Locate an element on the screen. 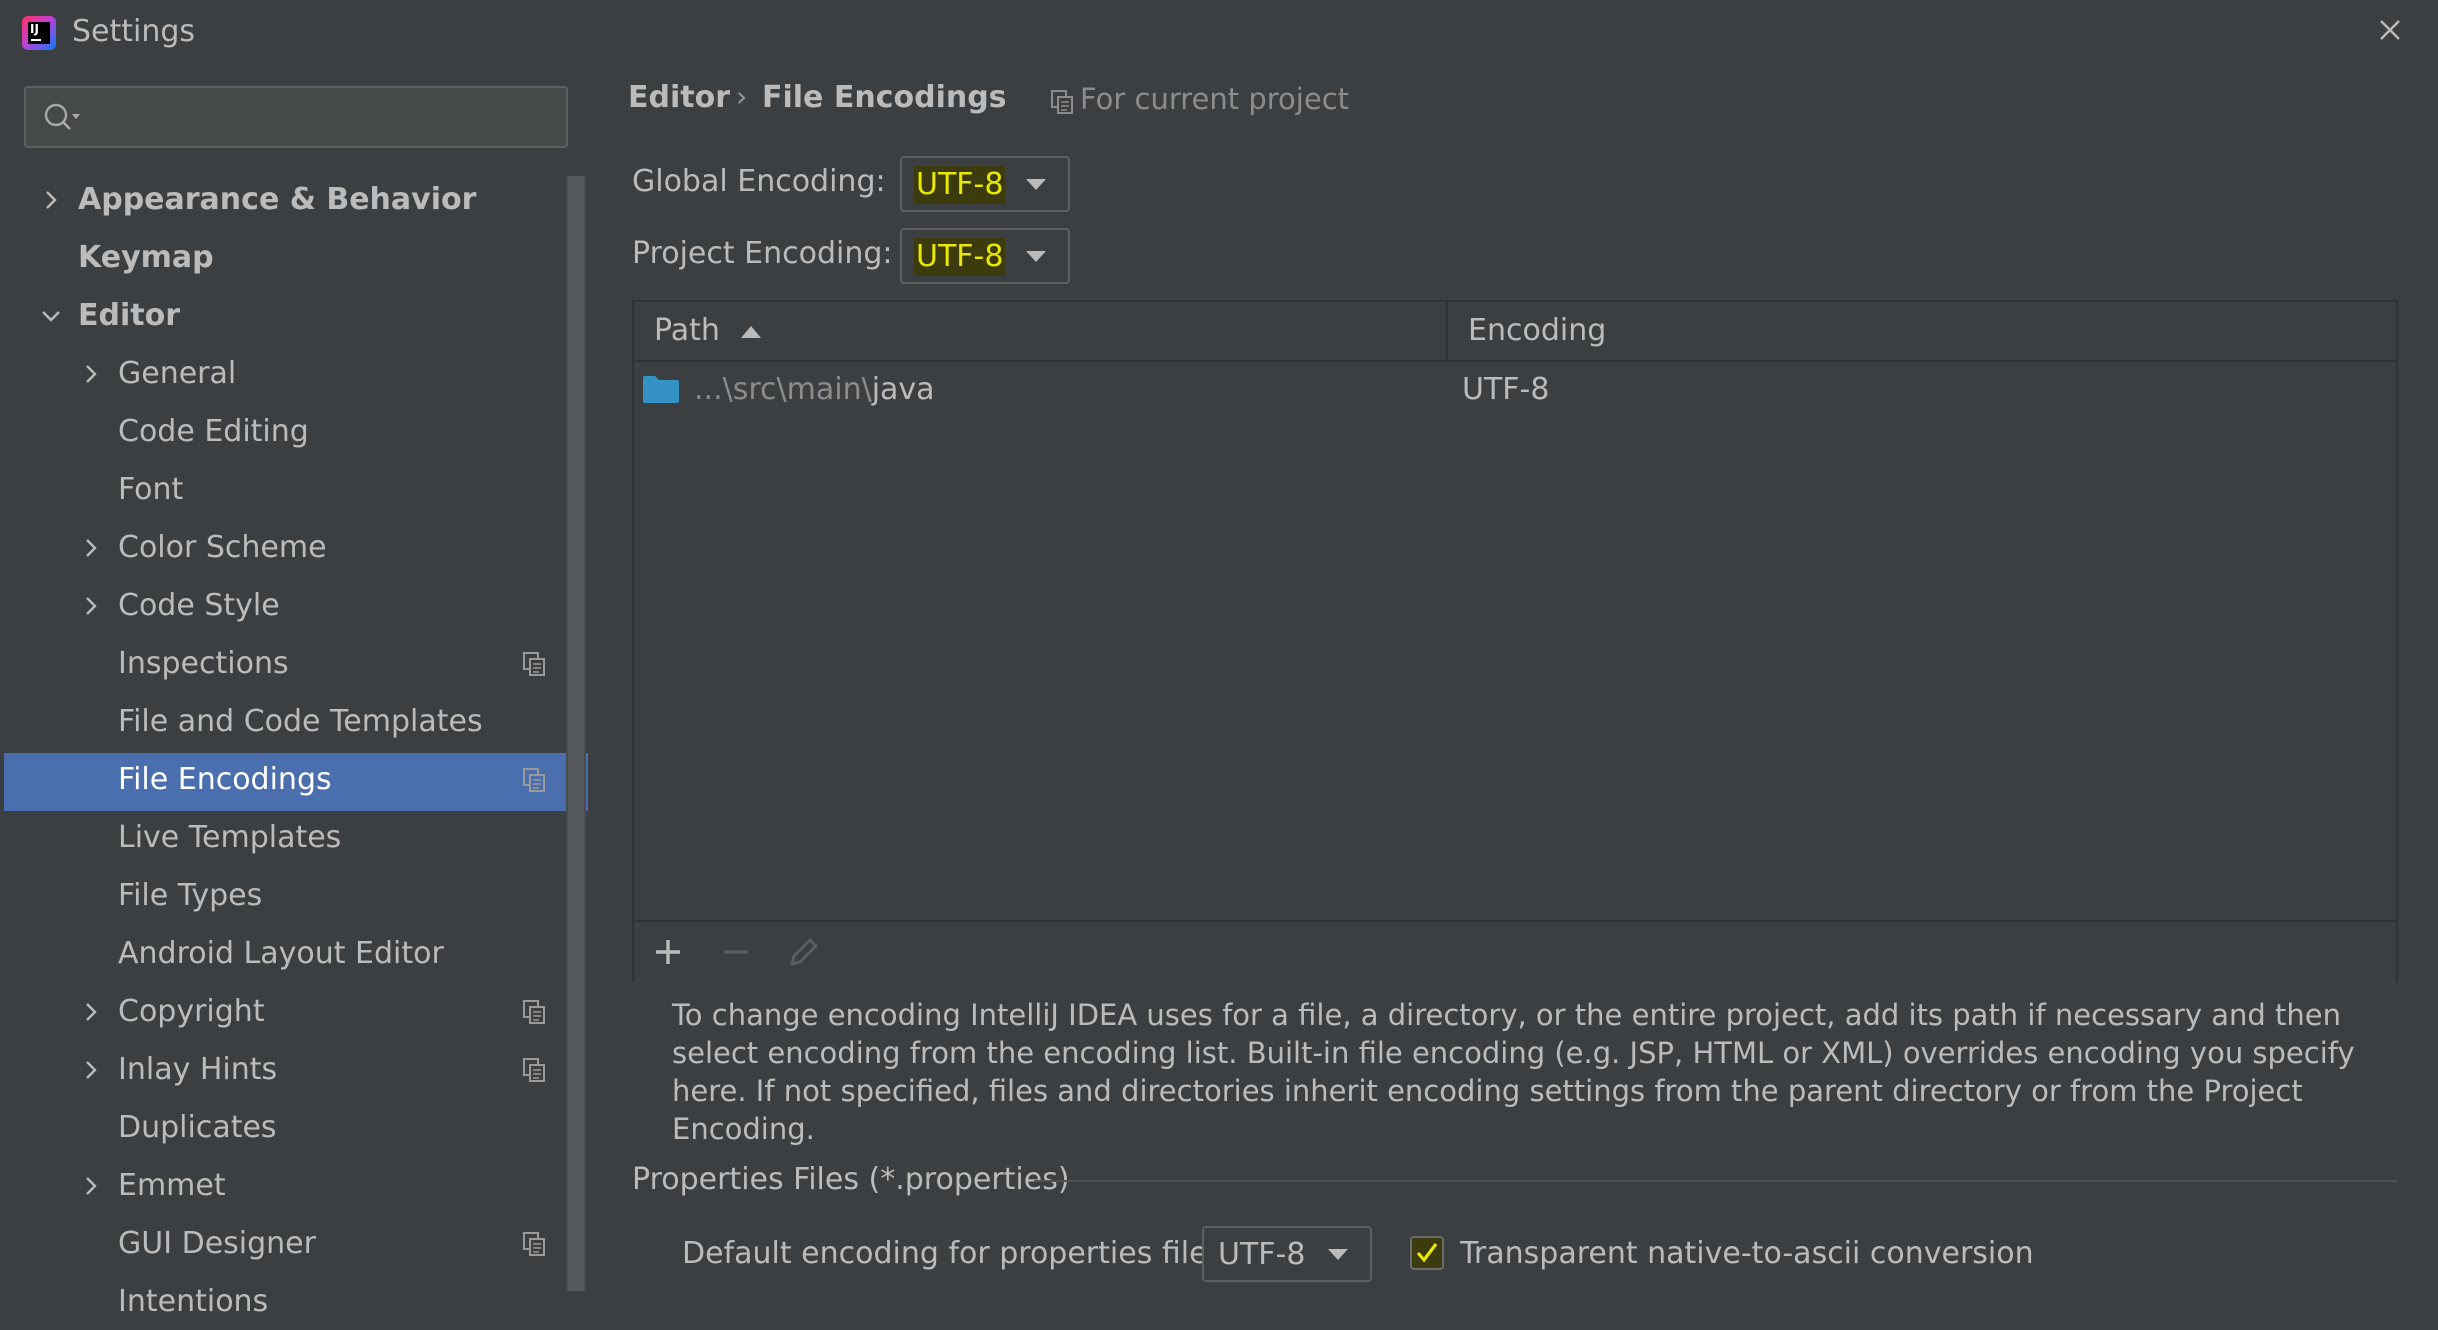  sidebar-item-label: Code Editing is located at coordinates (213, 431).